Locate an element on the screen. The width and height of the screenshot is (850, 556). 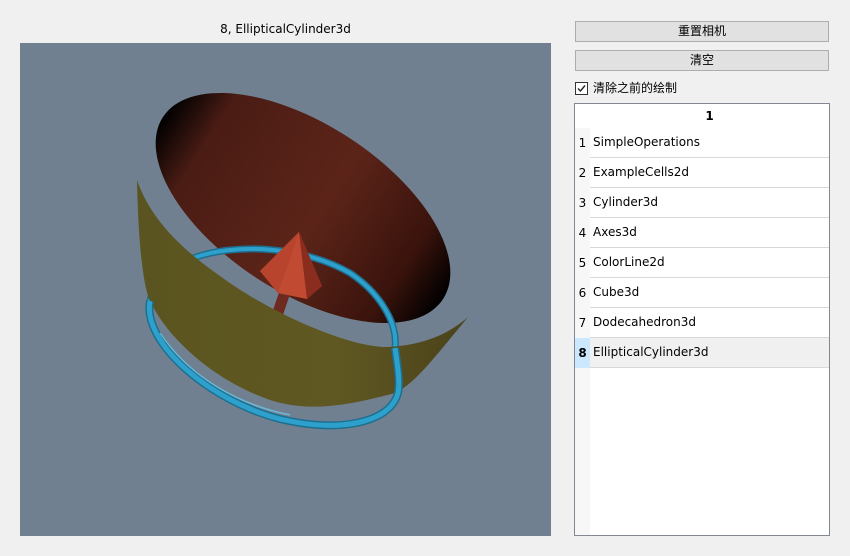
column-header: 1 is located at coordinates (709, 116).